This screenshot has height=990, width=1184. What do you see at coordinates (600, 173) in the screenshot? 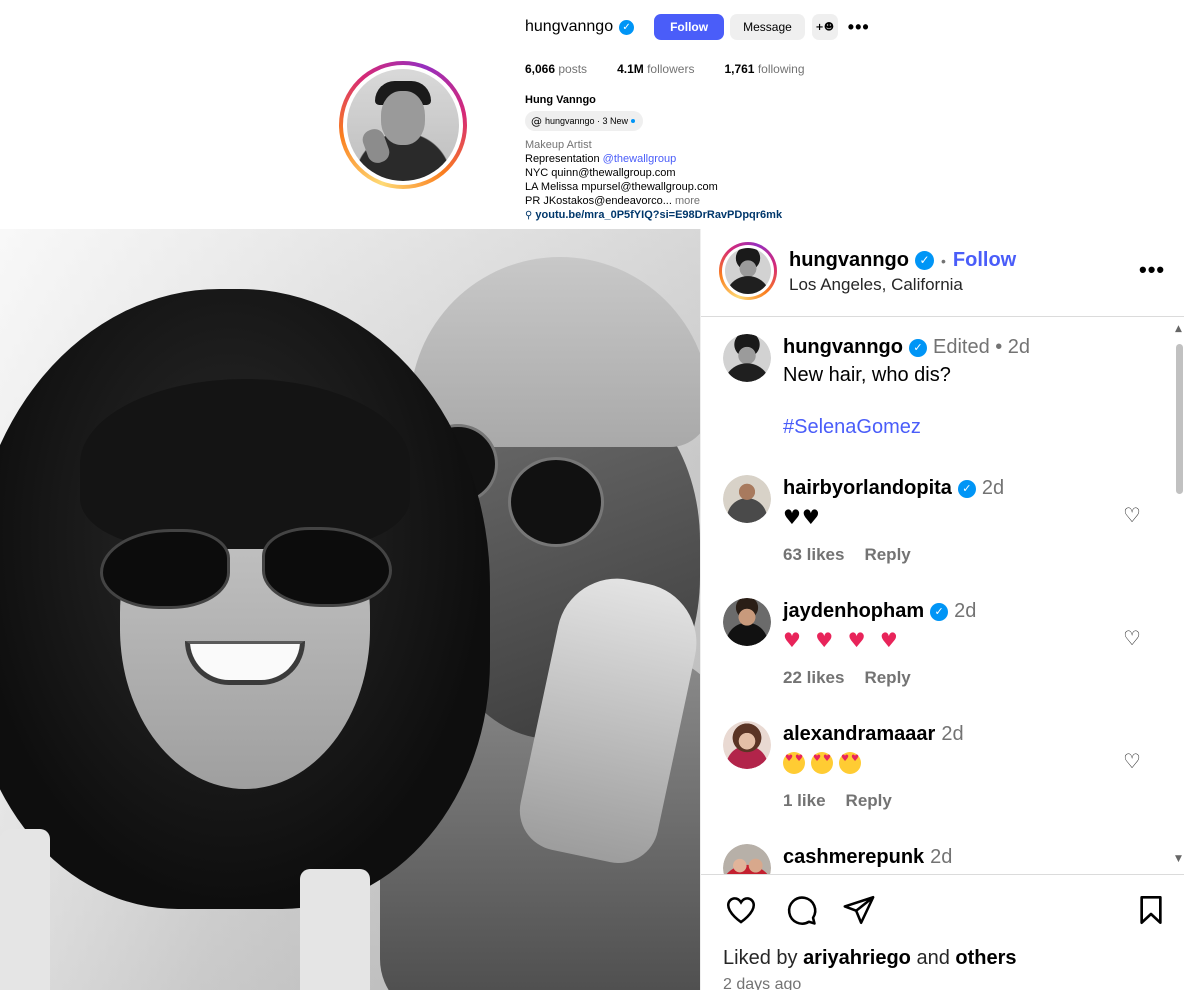
I see `bio-line-nyc: NYC quinn@thewallgroup.com` at bounding box center [600, 173].